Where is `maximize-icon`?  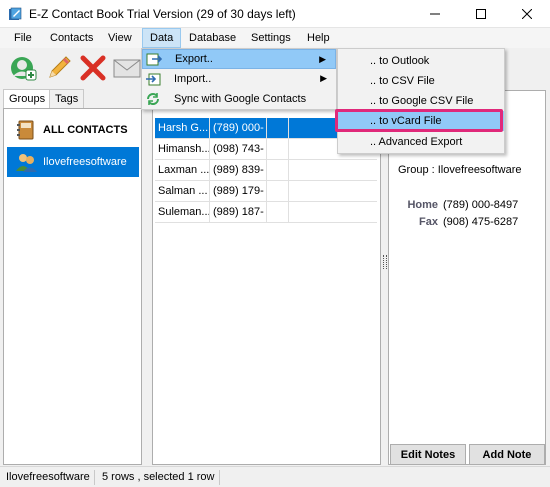
maximize-icon is located at coordinates (481, 14).